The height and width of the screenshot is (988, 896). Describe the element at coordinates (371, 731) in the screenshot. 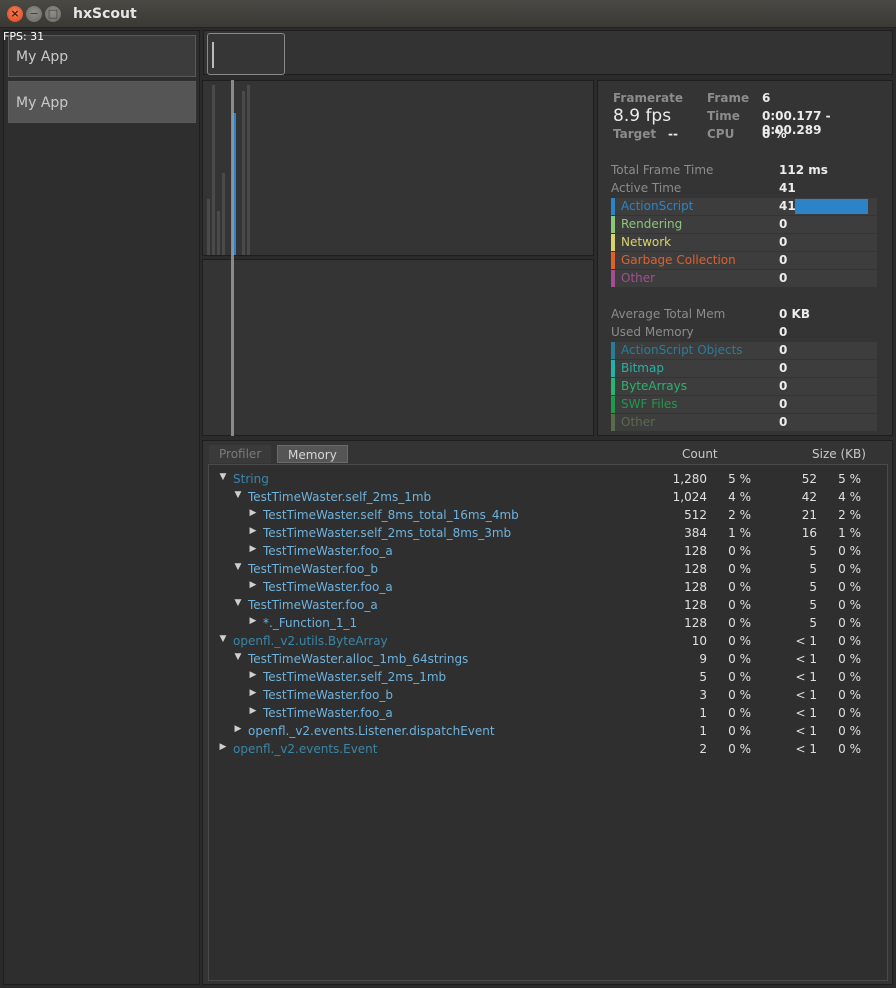

I see `tree-row-label: openfl._v2.events.Listener.dispatchEvent` at that location.